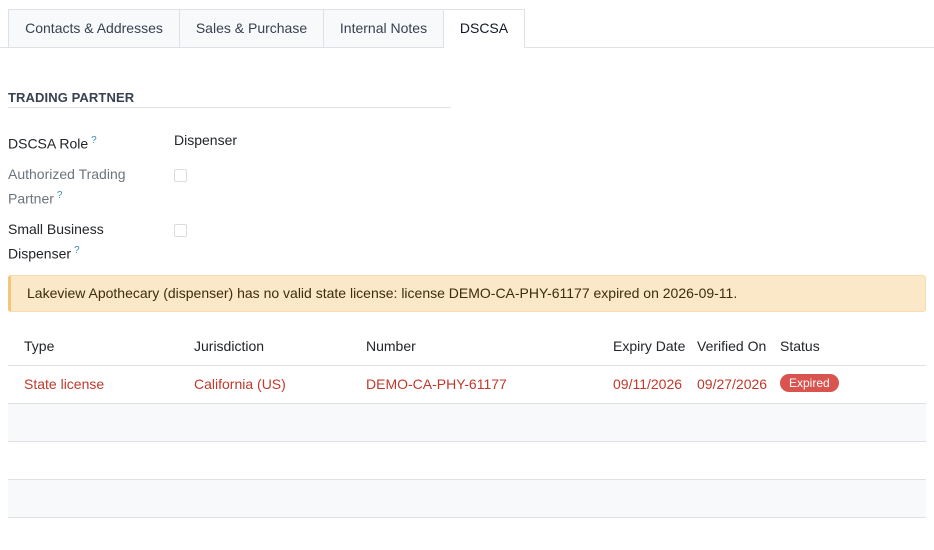 This screenshot has height=550, width=934. I want to click on tab-contacts-addresses: Contacts & Addresses, so click(94, 28).